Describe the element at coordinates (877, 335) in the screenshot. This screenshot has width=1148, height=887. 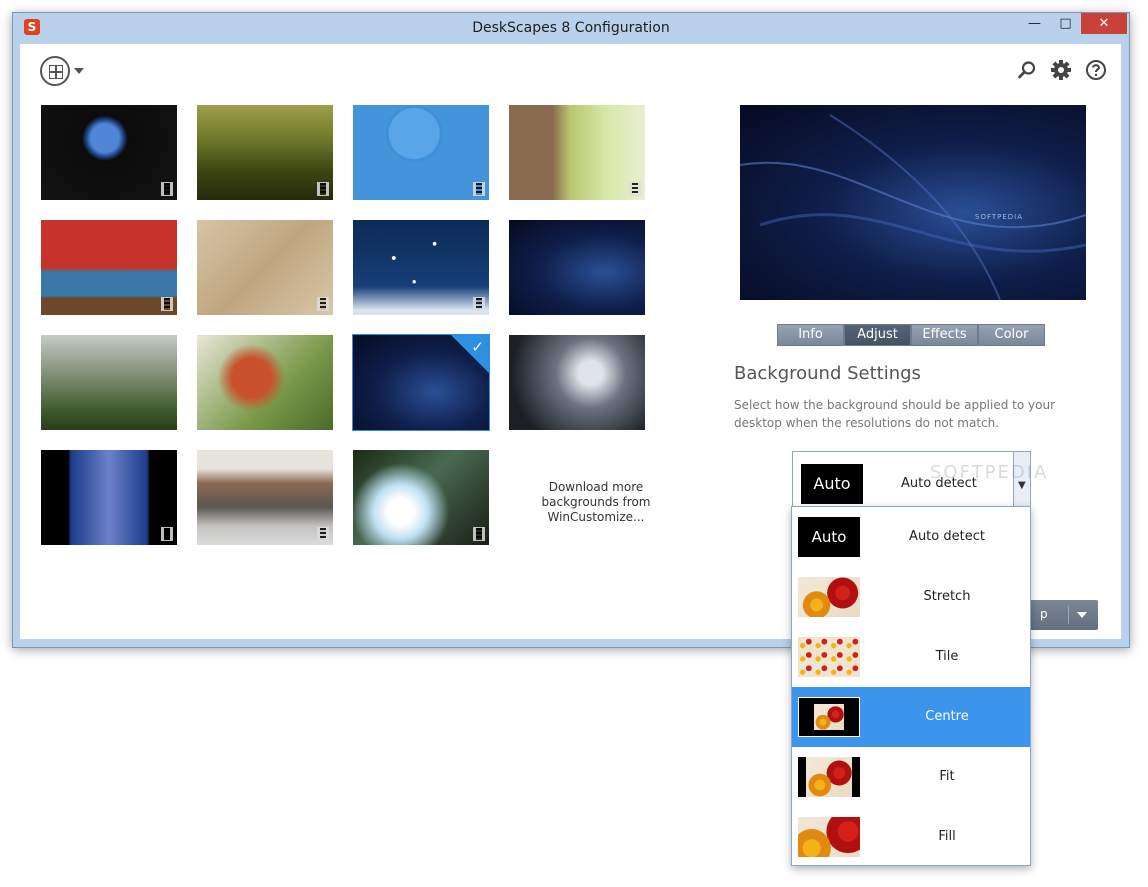
I see `tab-adjust: Adjust` at that location.